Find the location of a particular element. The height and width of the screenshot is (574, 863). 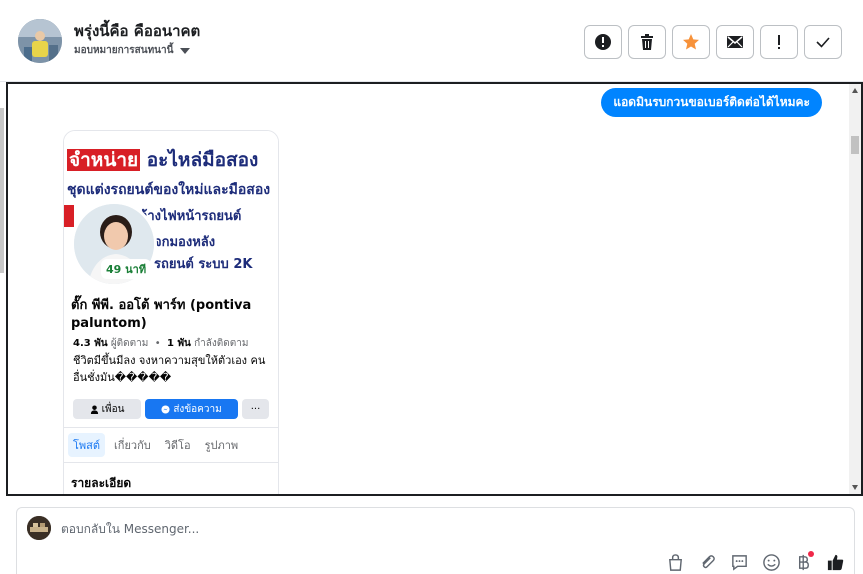

friend-button: เพื่อน is located at coordinates (107, 409).